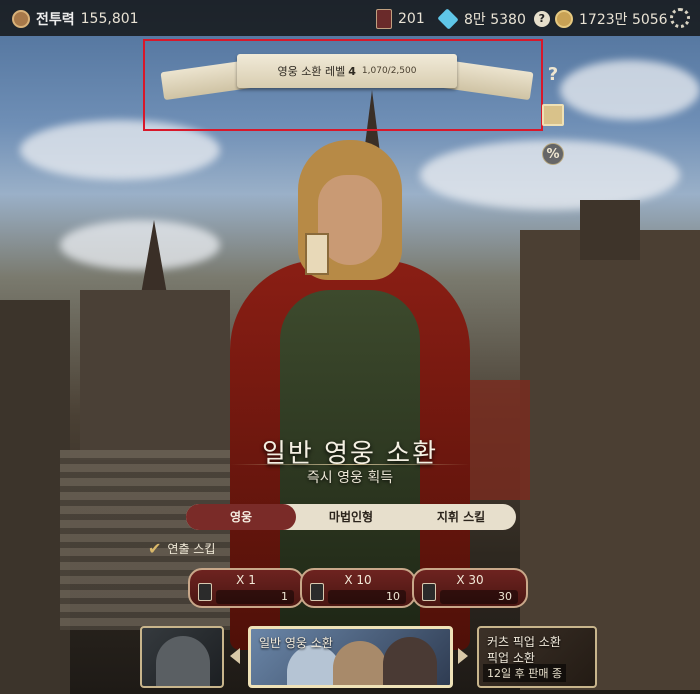  I want to click on gem-count-value: 8만 5380, so click(495, 20).